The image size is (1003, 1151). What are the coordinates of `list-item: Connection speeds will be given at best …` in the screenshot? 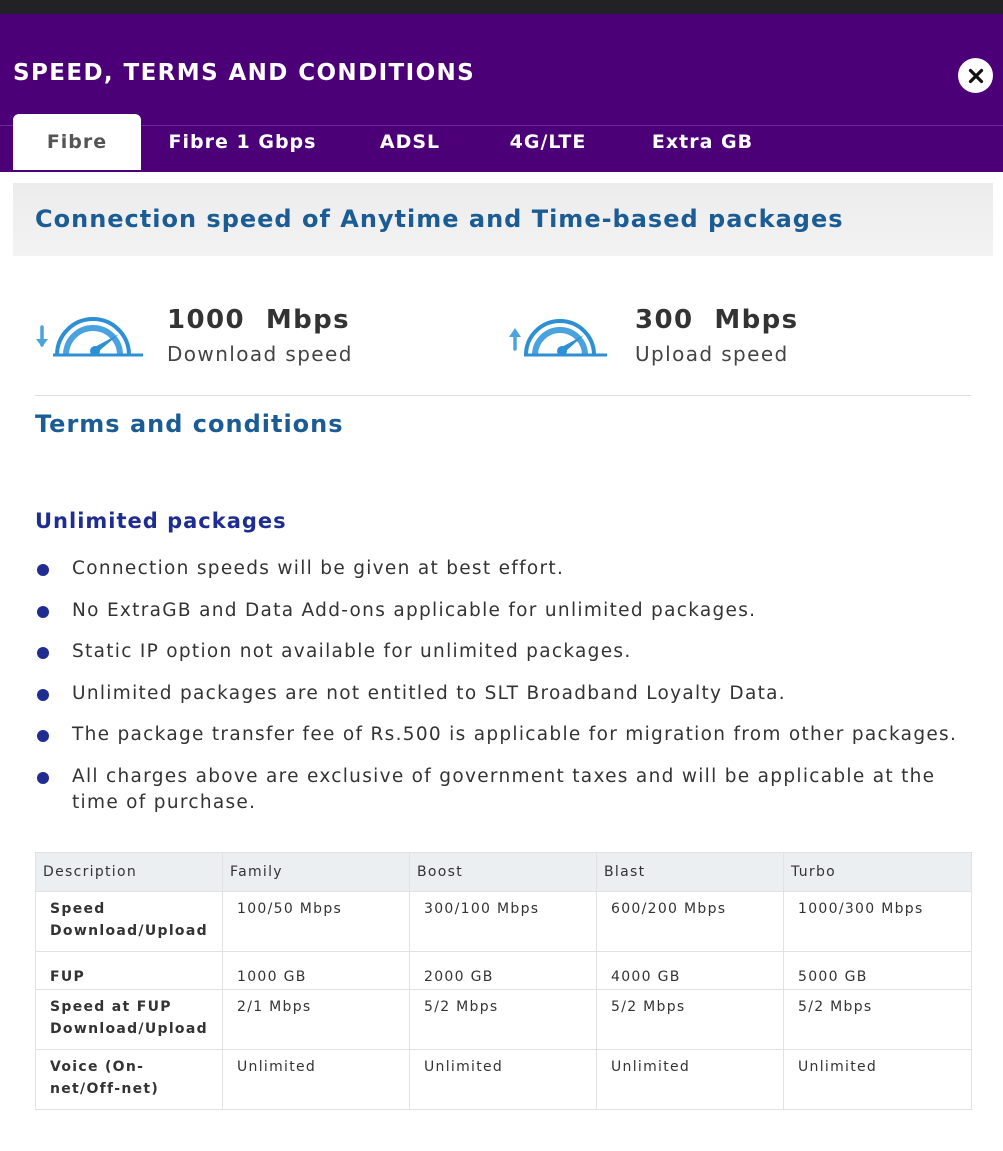 It's located at (502, 569).